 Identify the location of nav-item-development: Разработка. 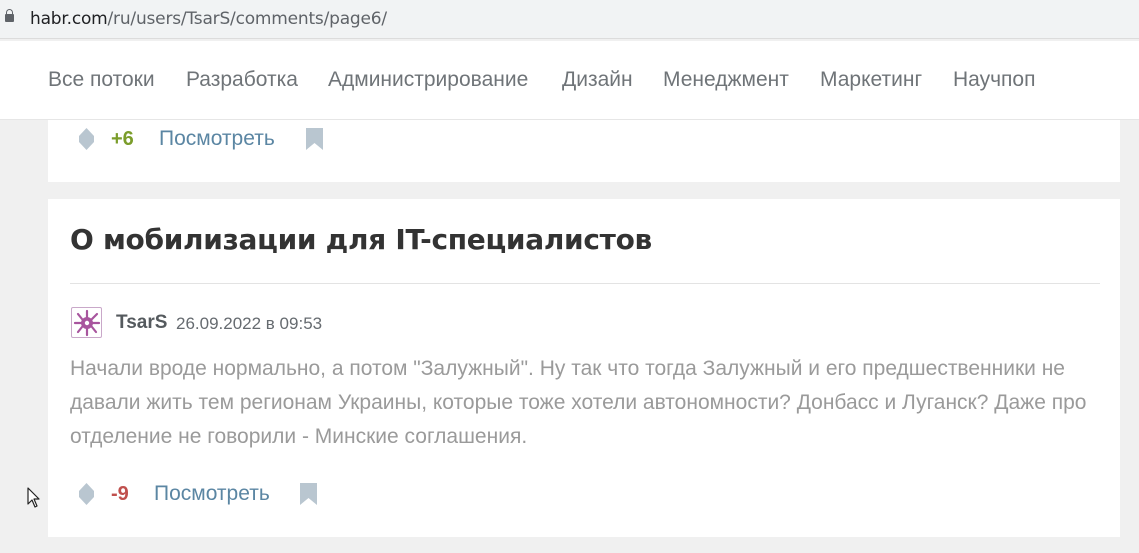
(242, 80).